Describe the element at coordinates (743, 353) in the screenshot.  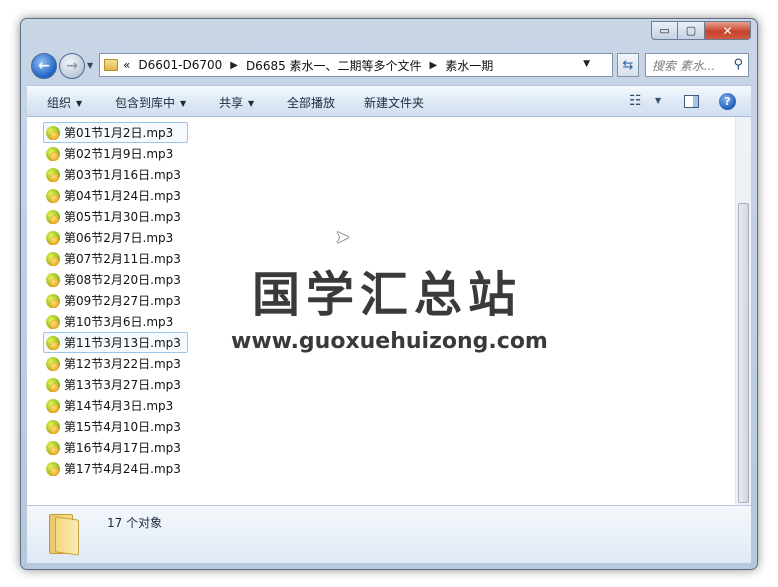
I see `scrollbar-thumb` at that location.